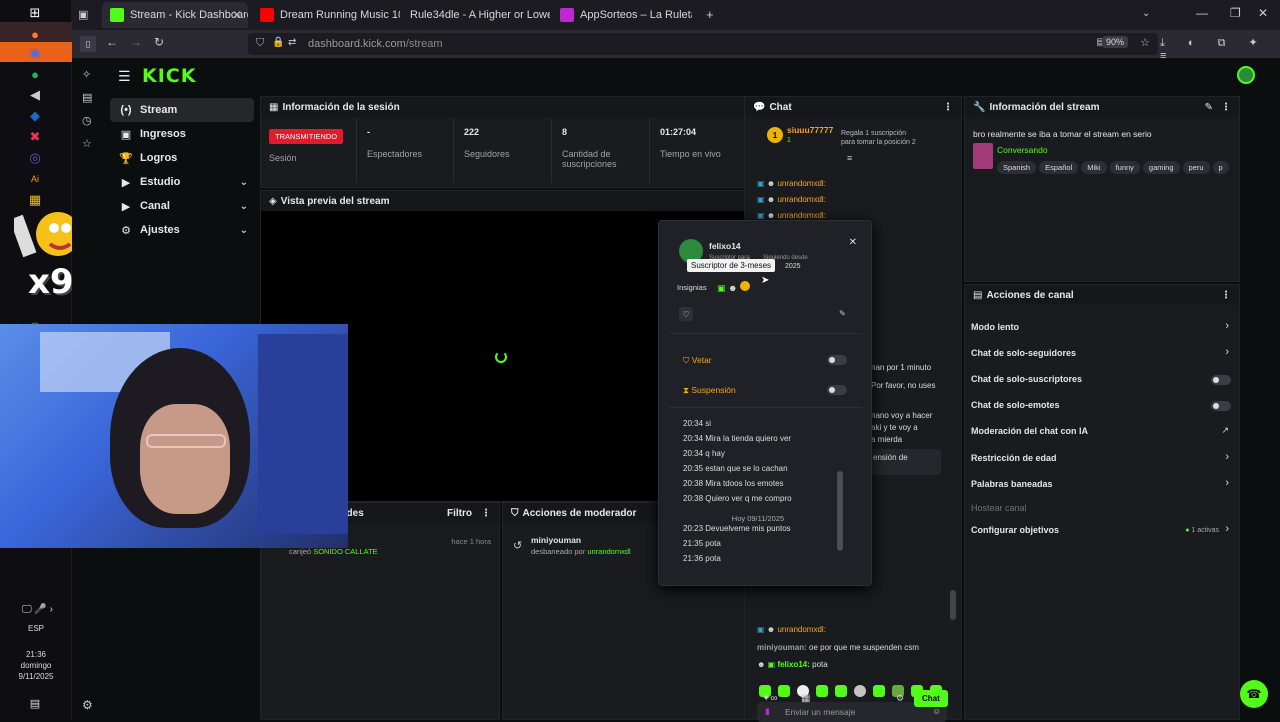 This screenshot has width=1280, height=722. What do you see at coordinates (1146, 13) in the screenshot?
I see `tab-list-icon: ⌄` at bounding box center [1146, 13].